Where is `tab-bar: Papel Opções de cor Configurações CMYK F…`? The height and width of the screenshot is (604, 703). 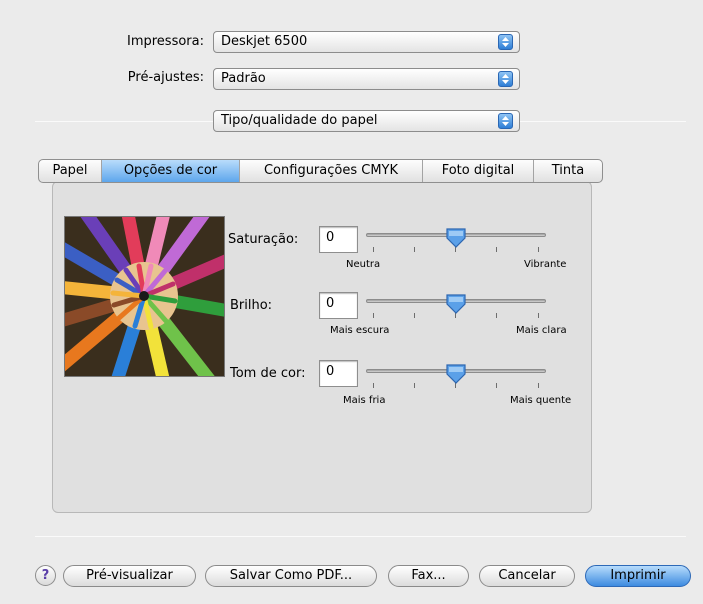 tab-bar: Papel Opções de cor Configurações CMYK F… is located at coordinates (320, 171).